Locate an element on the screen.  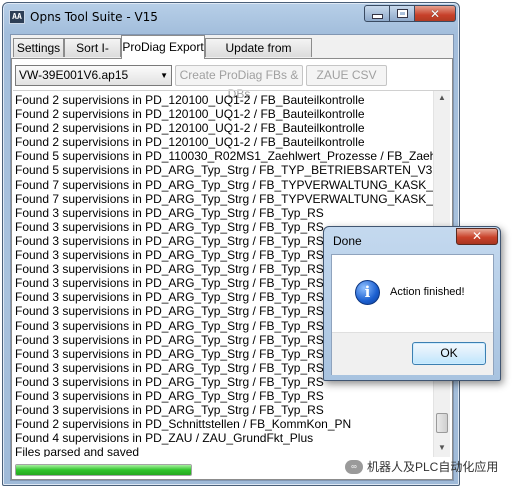
maximize-button is located at coordinates (402, 13).